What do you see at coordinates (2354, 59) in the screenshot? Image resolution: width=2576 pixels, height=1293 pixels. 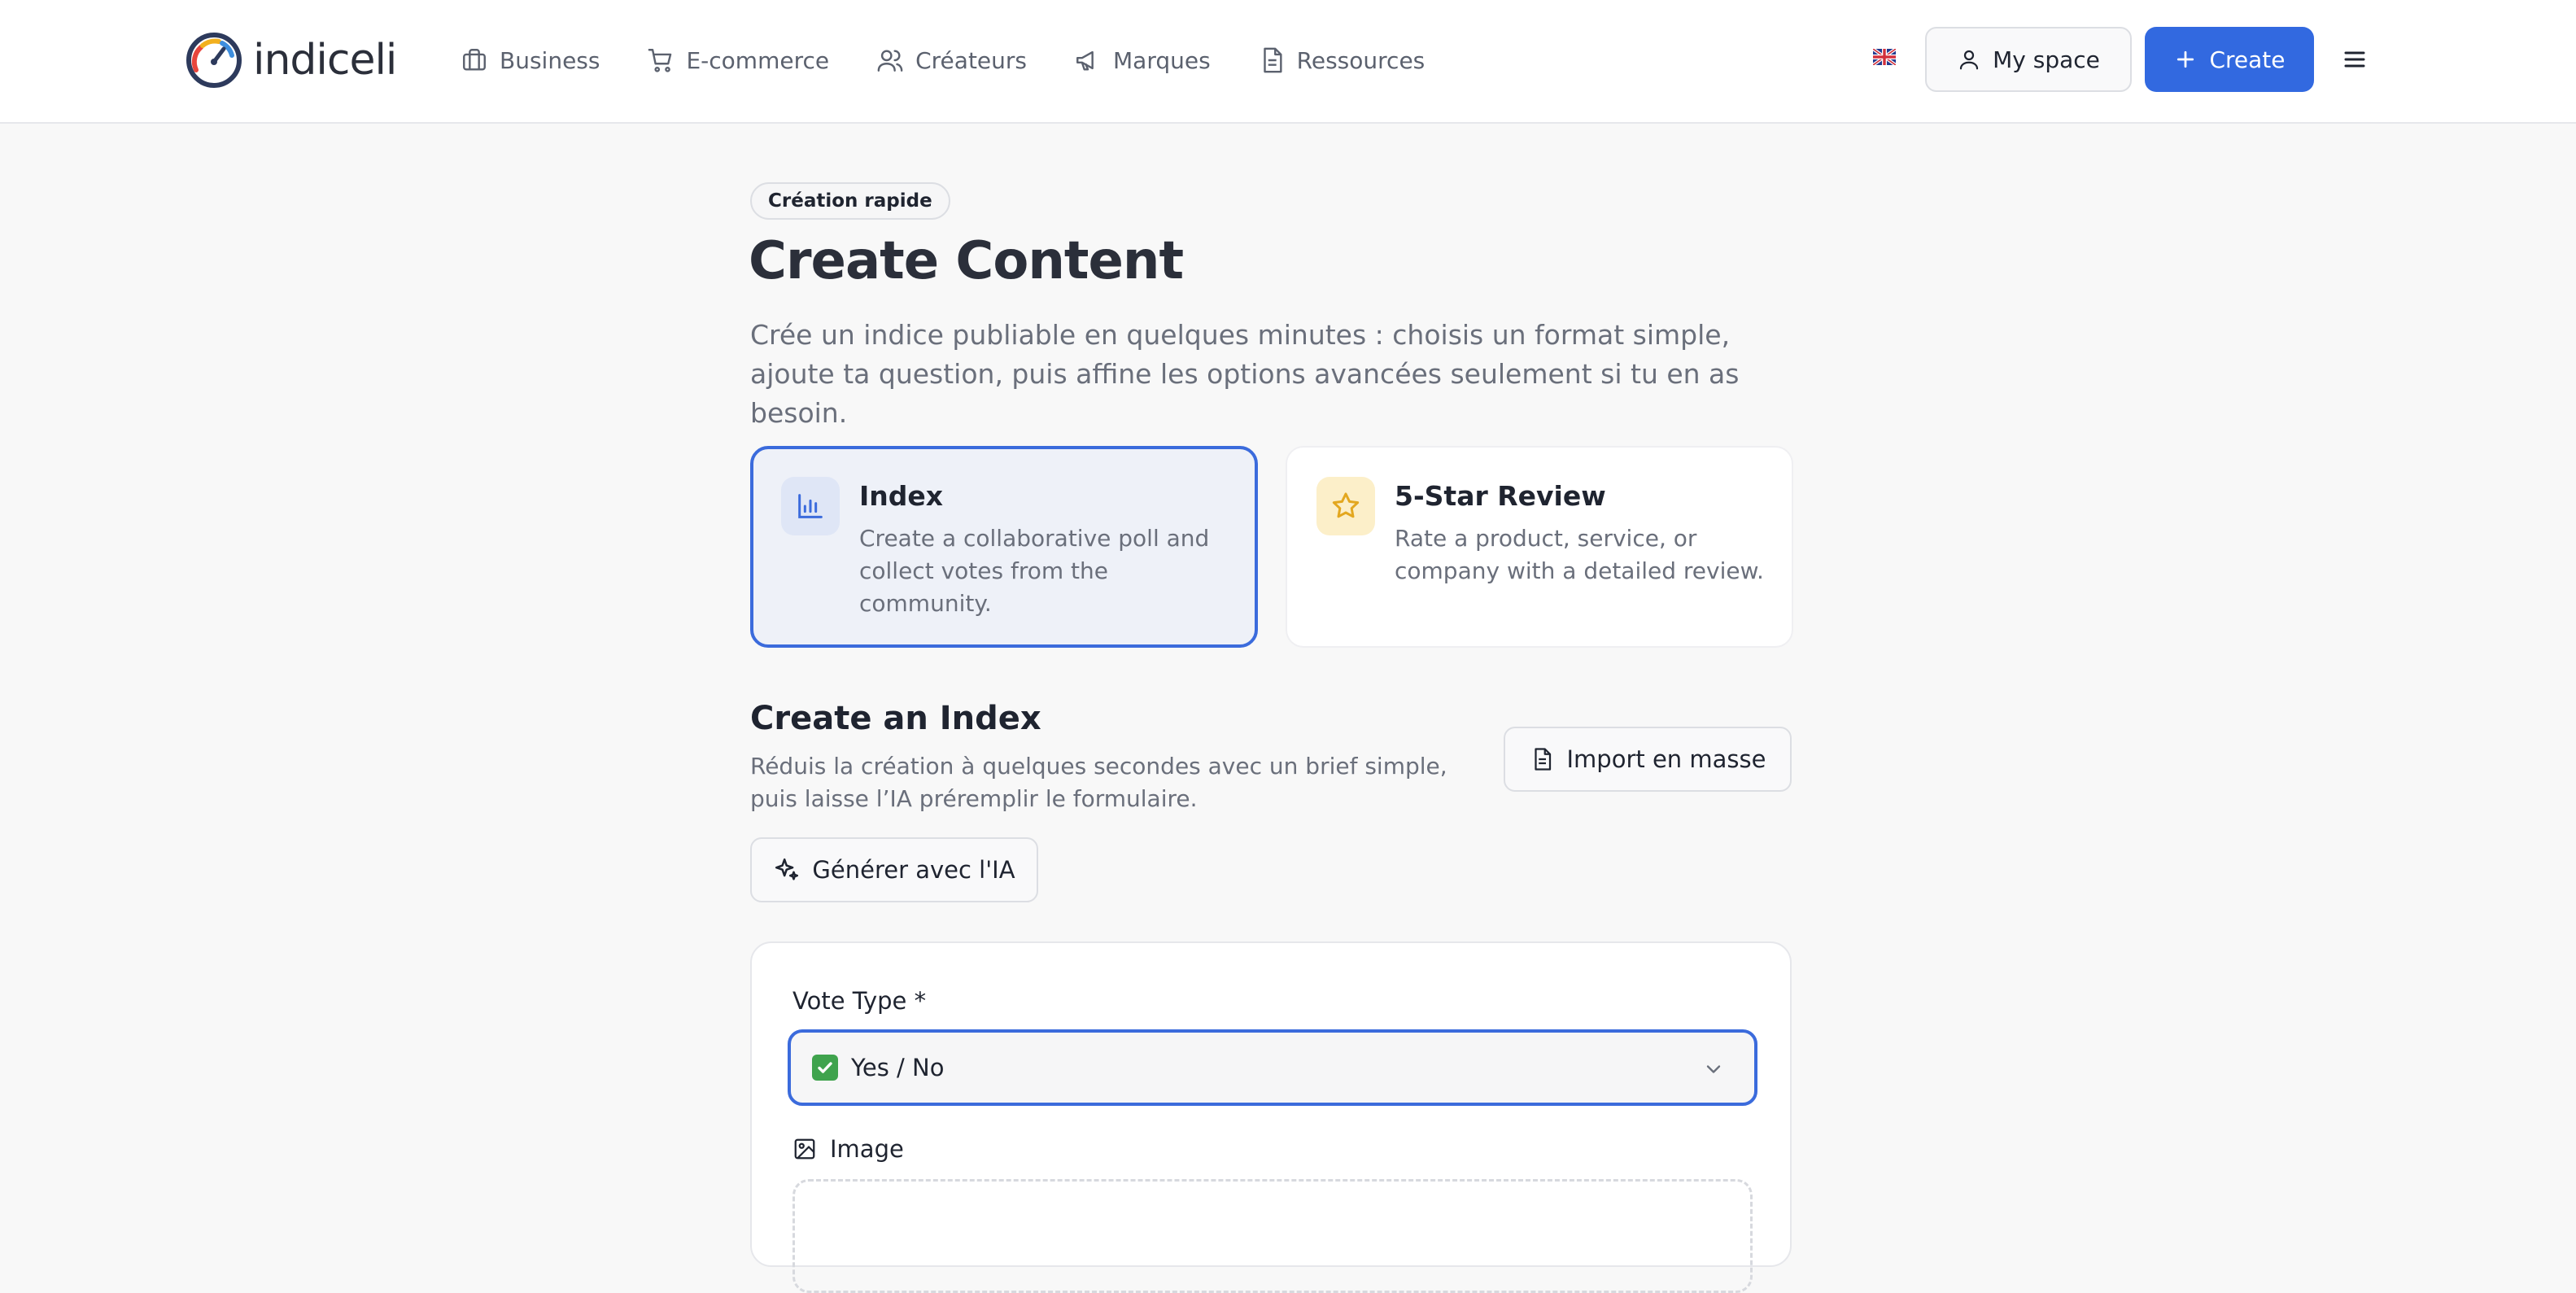 I see `hamburger-icon` at bounding box center [2354, 59].